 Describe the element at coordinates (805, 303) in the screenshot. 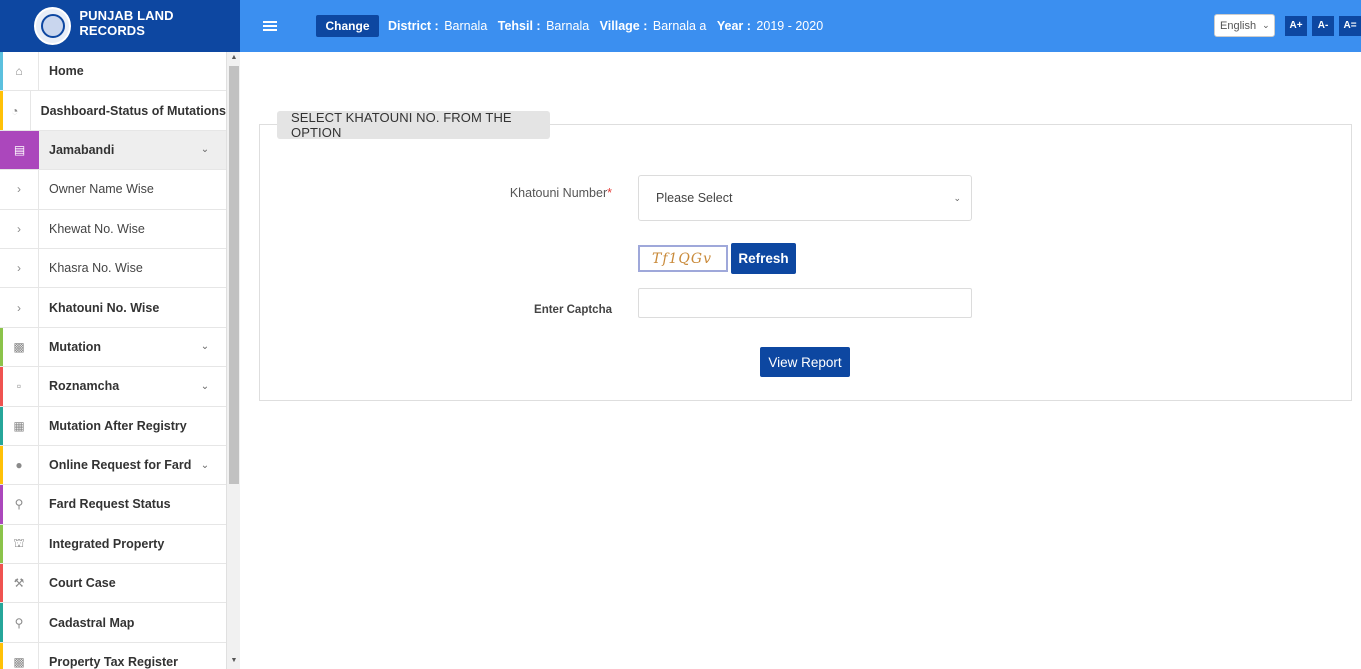

I see `captcha-input` at that location.